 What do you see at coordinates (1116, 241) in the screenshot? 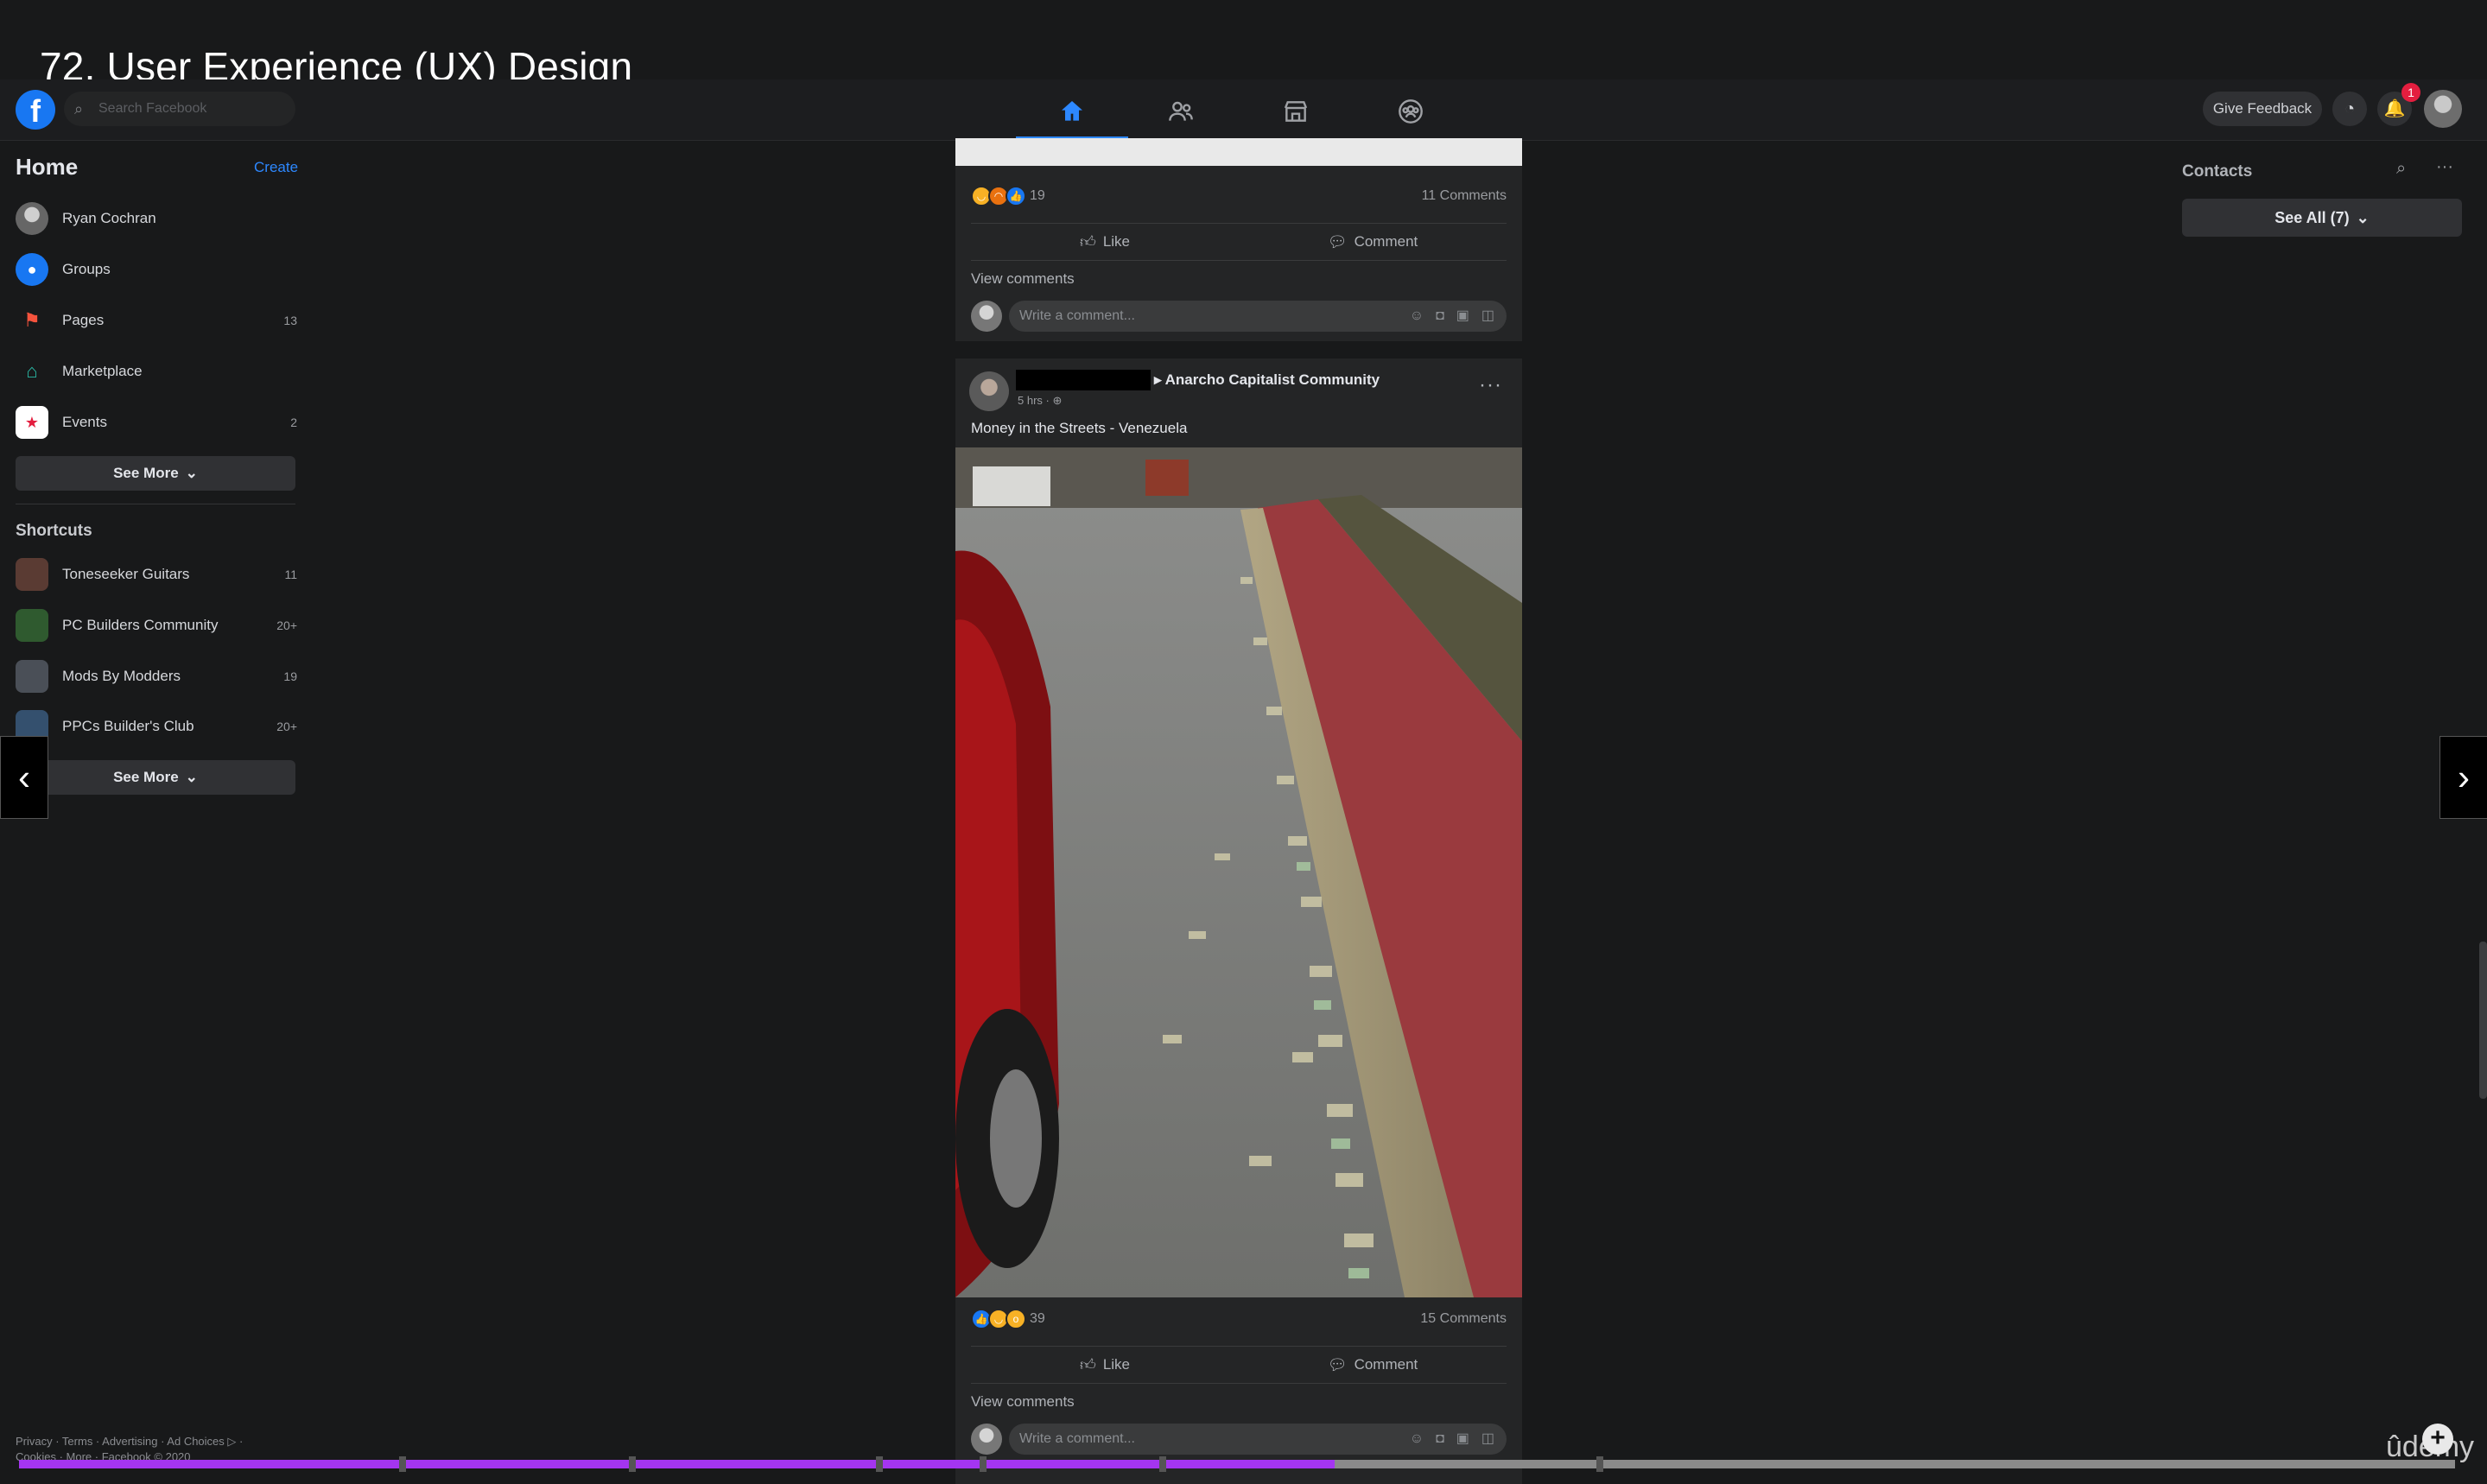
I see `like-label: Like` at bounding box center [1116, 241].